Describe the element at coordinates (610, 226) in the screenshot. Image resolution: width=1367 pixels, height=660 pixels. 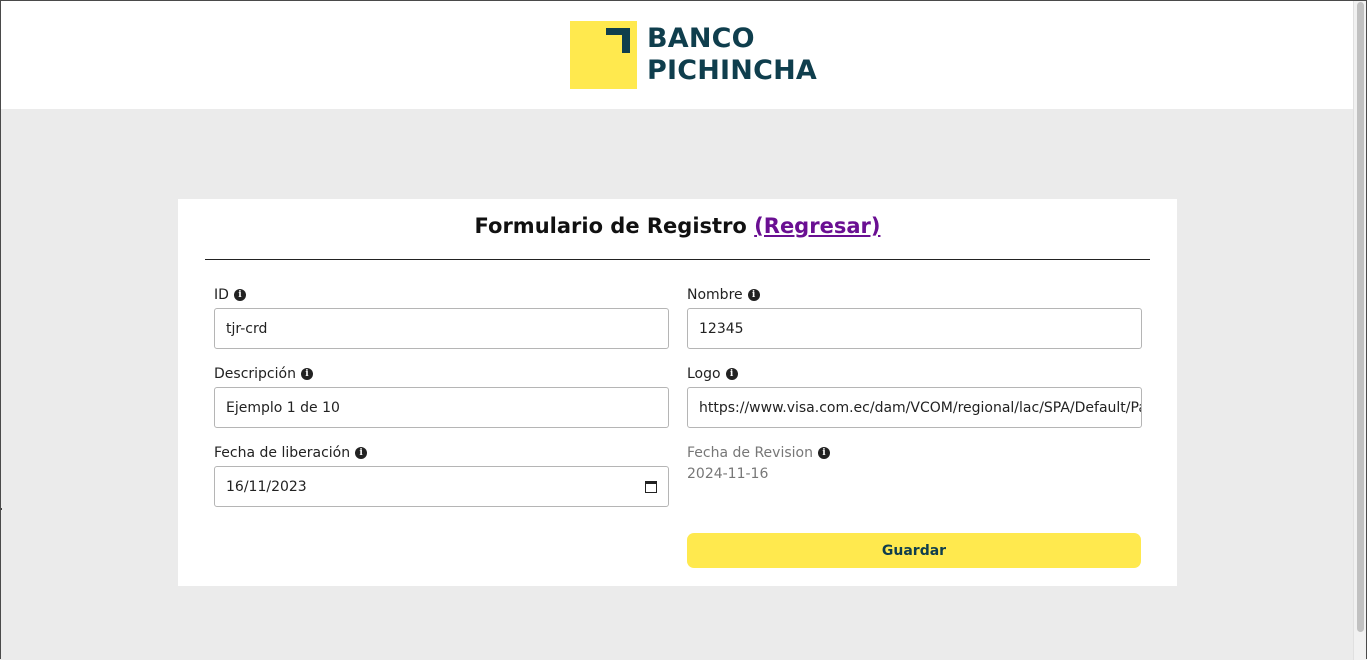
I see `form-title-text: Formulario de Registro` at that location.